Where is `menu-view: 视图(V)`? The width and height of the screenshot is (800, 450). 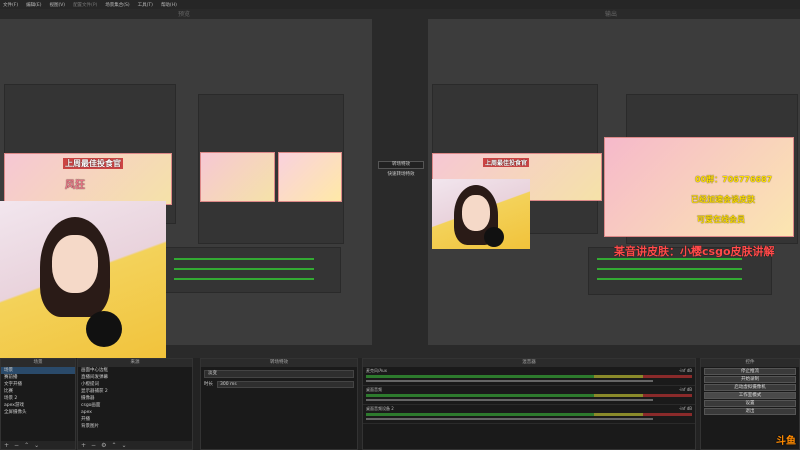
menu-view: 视图(V) is located at coordinates (57, 5).